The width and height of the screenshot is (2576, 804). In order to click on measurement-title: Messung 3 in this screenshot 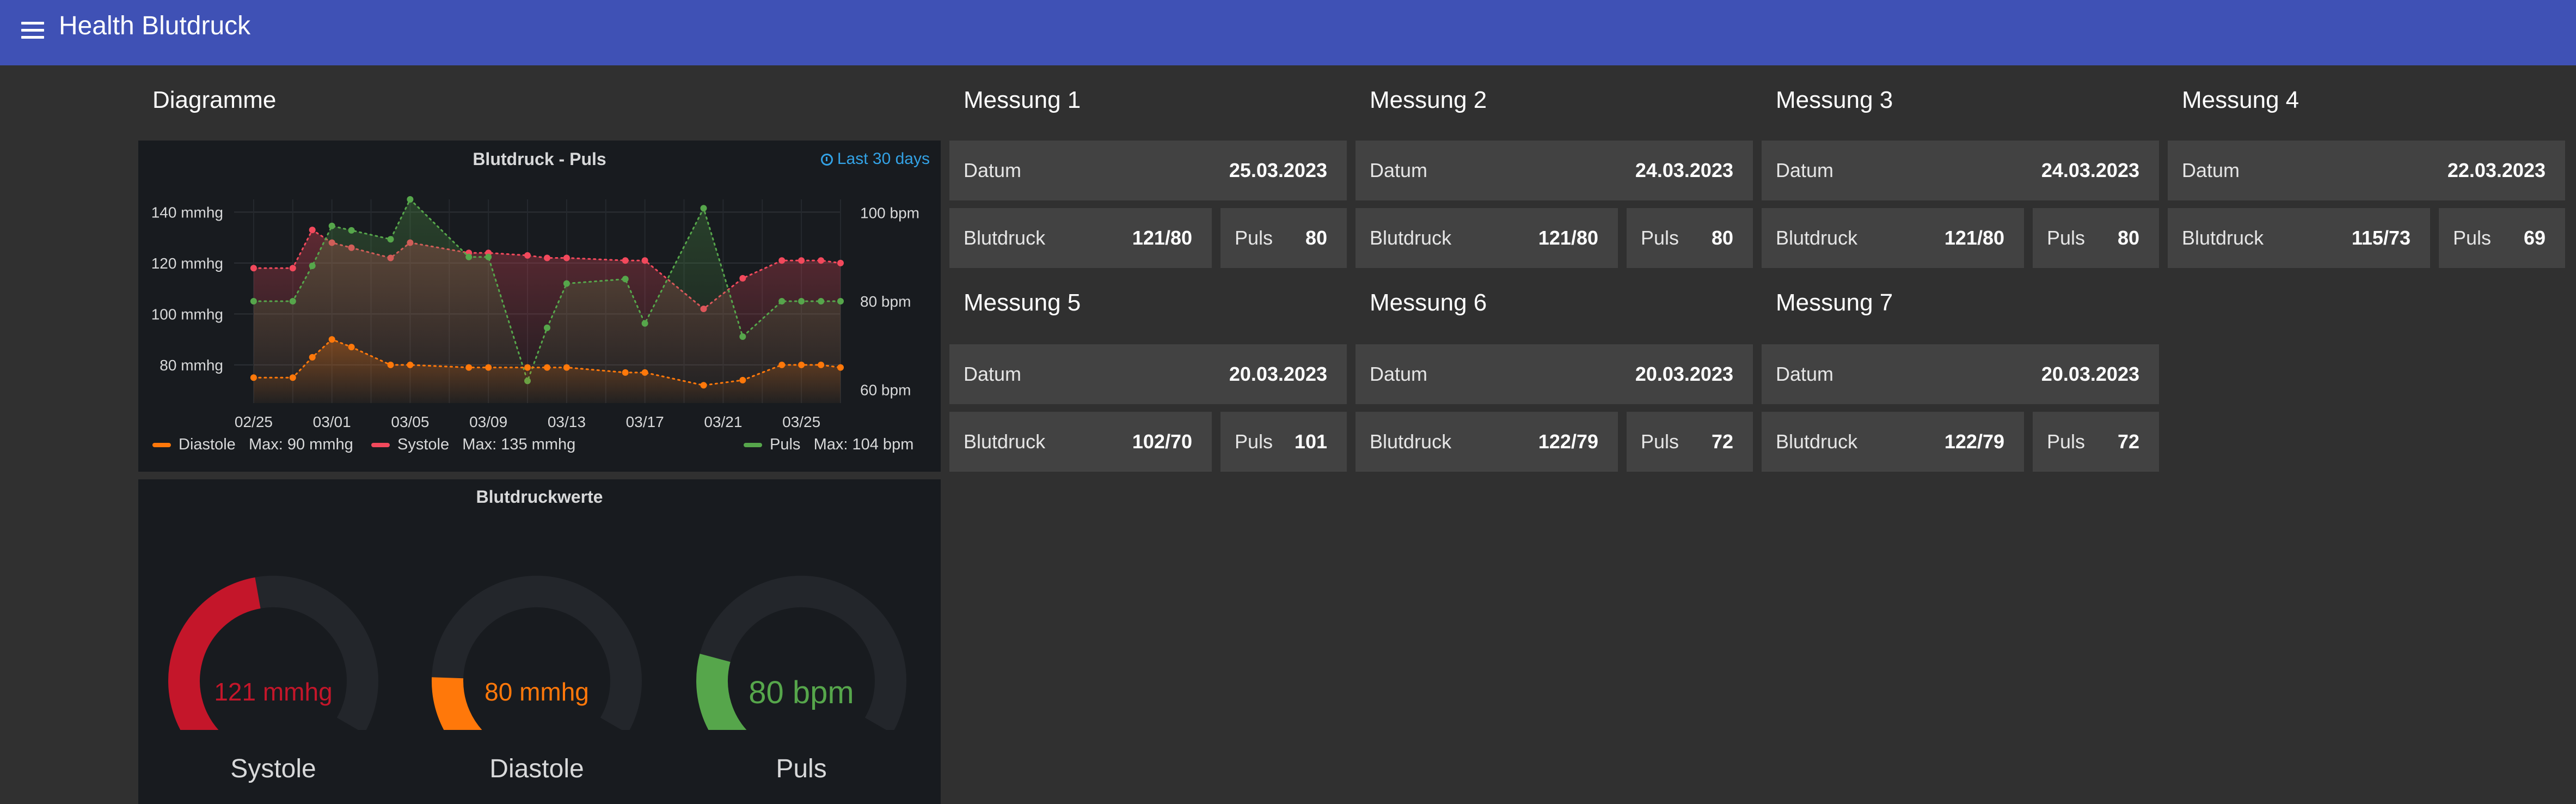, I will do `click(1834, 100)`.